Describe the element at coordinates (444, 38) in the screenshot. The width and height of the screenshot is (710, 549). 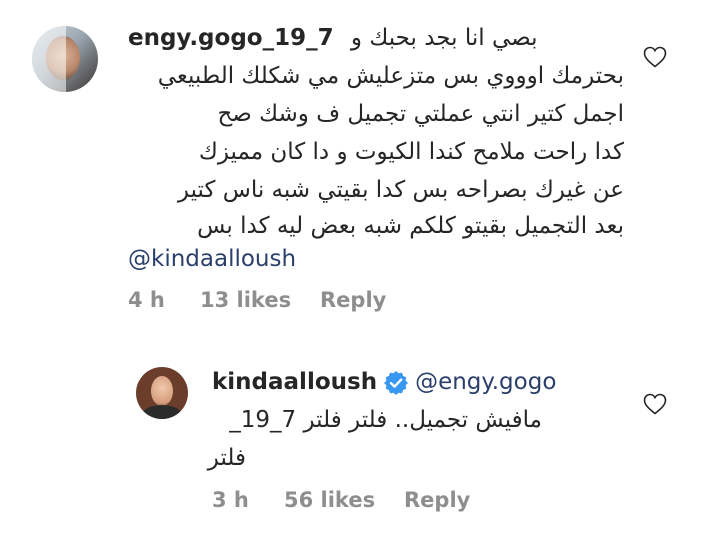
I see `comment-1-text-line: بصي انا بجد بحبك و` at that location.